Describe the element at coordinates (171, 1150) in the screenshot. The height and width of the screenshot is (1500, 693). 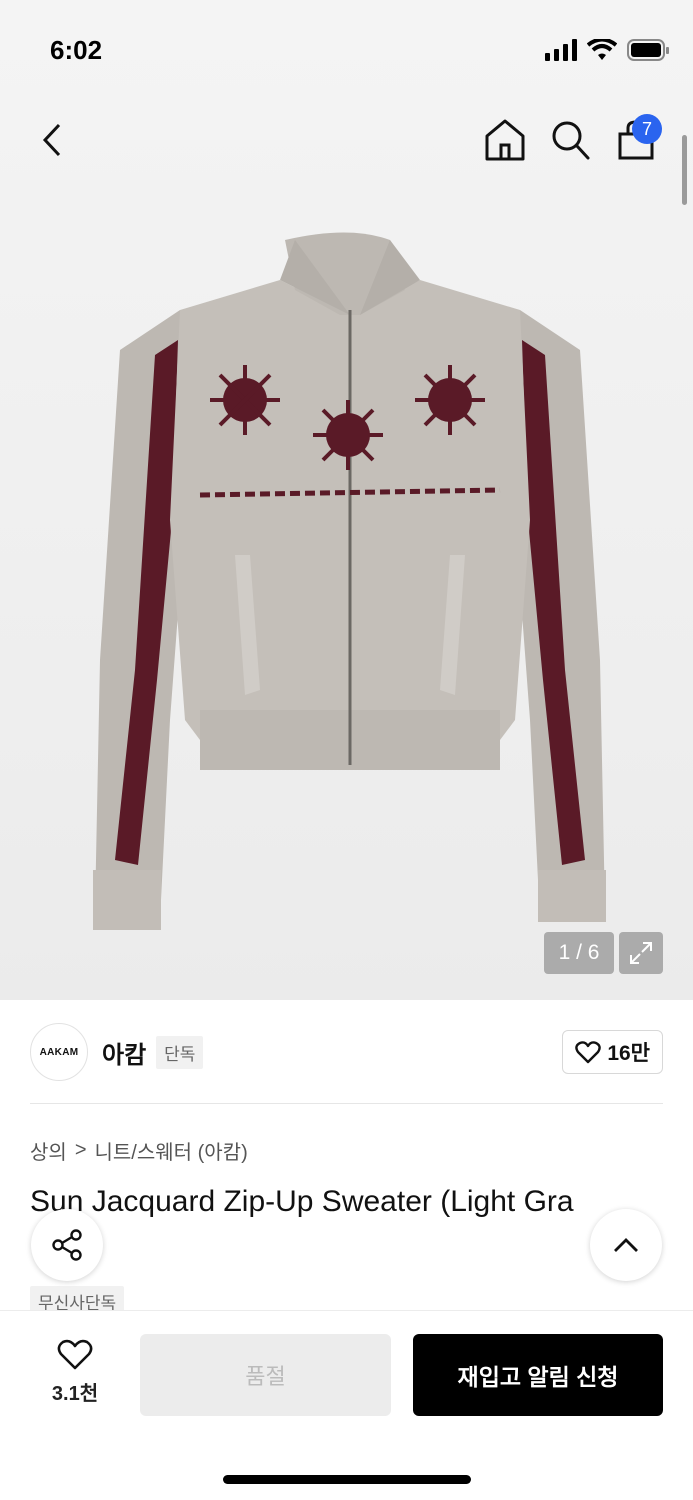
I see `breadcrumb-subcategory: 니트/스웨터 (아캄)` at that location.